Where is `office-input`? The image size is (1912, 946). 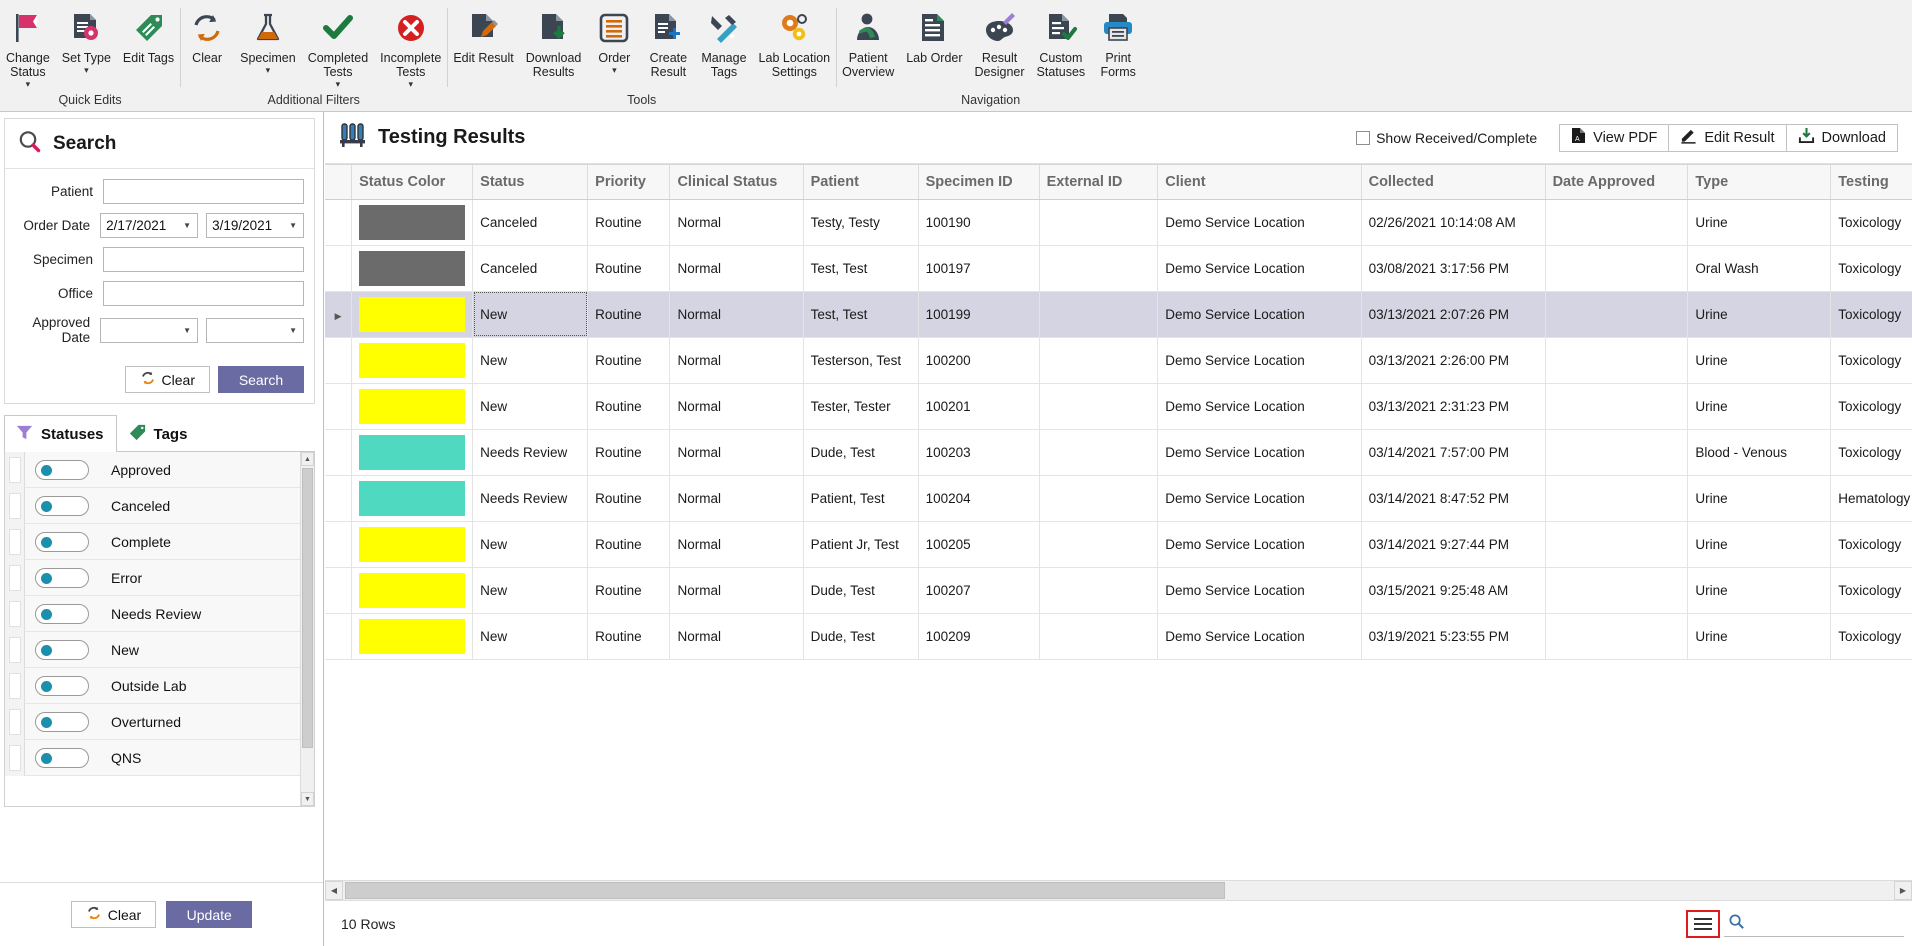 office-input is located at coordinates (203, 293).